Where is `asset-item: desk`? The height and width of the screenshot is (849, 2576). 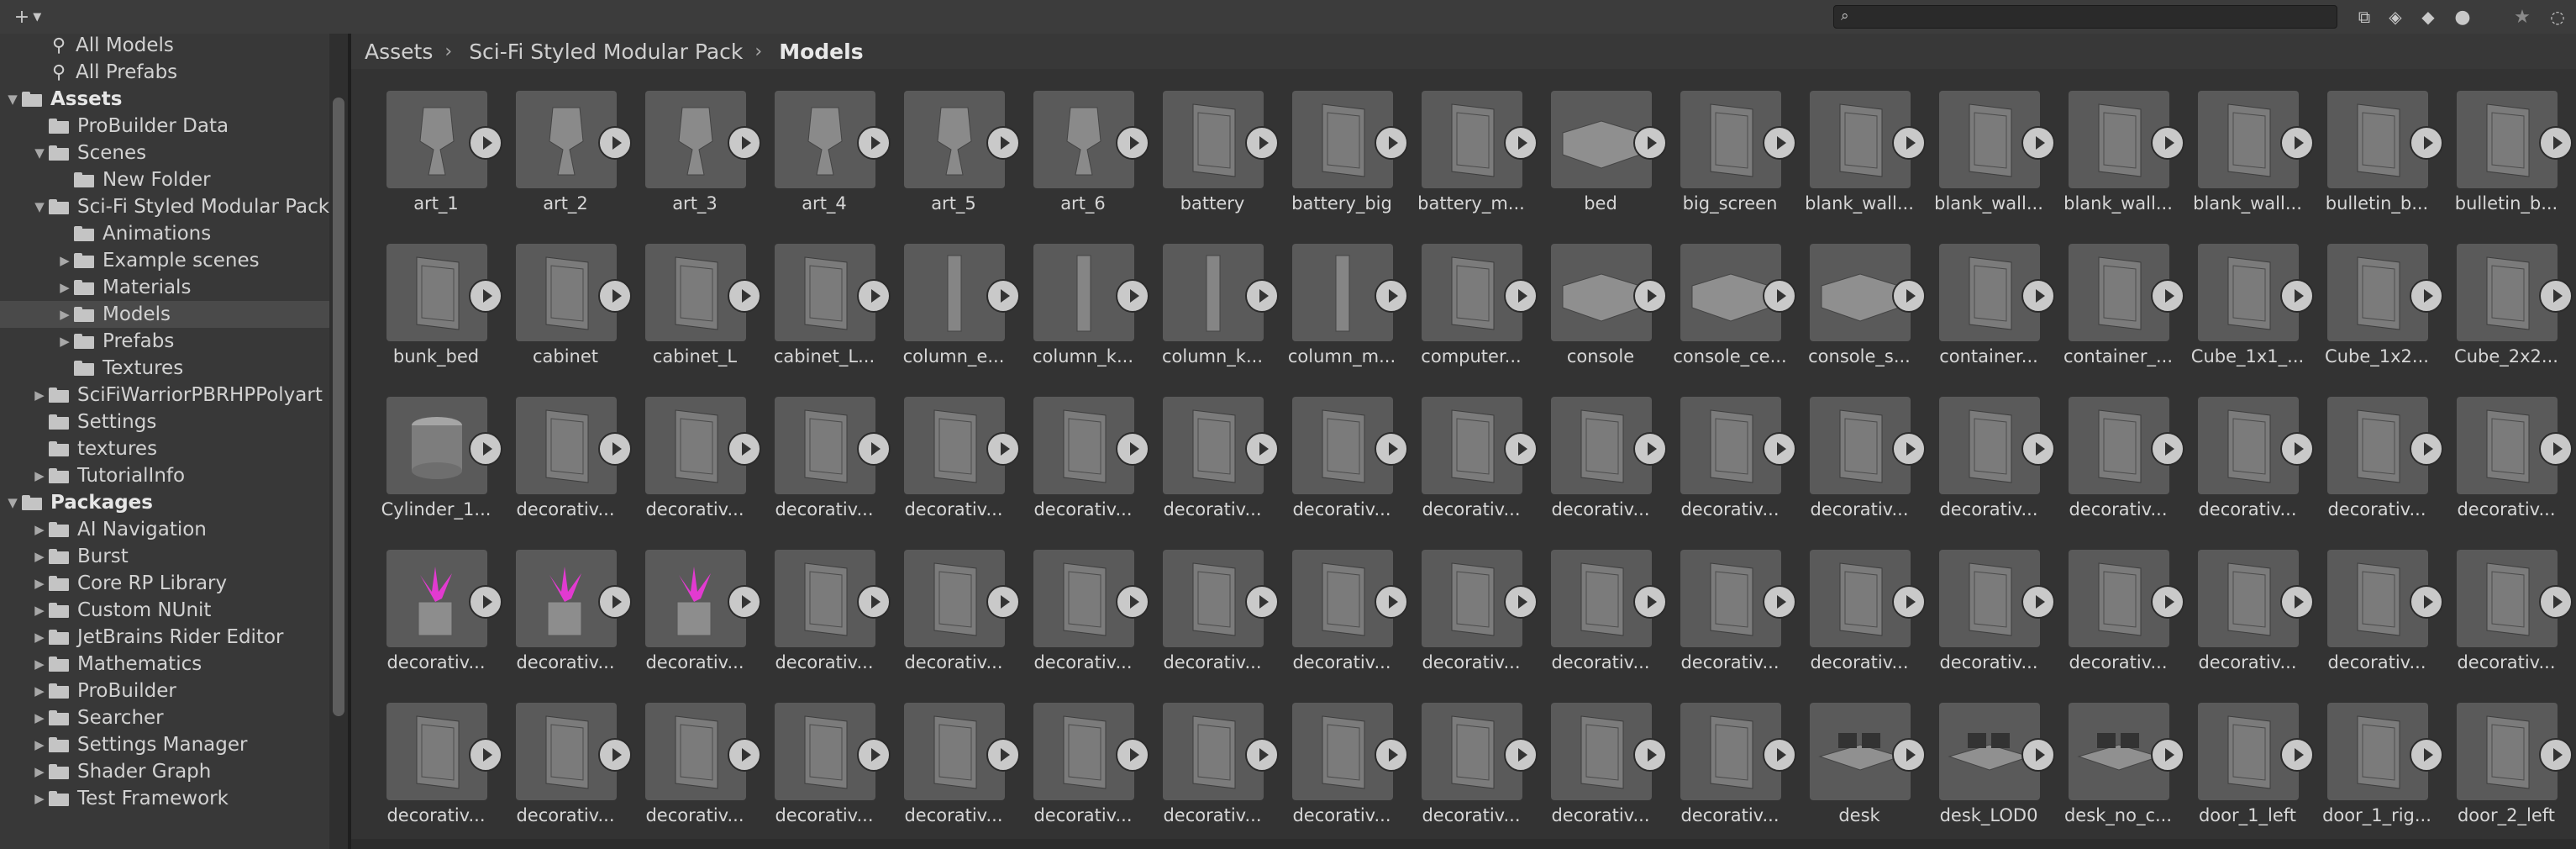
asset-item: desk is located at coordinates (1854, 757).